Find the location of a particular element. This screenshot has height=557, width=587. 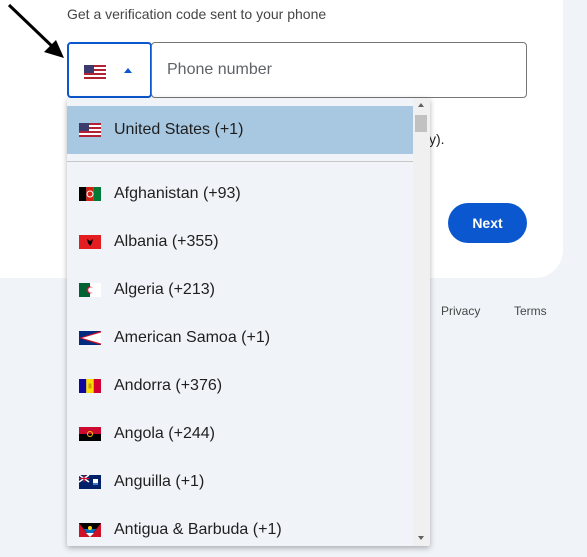

phone-number-input is located at coordinates (339, 70).